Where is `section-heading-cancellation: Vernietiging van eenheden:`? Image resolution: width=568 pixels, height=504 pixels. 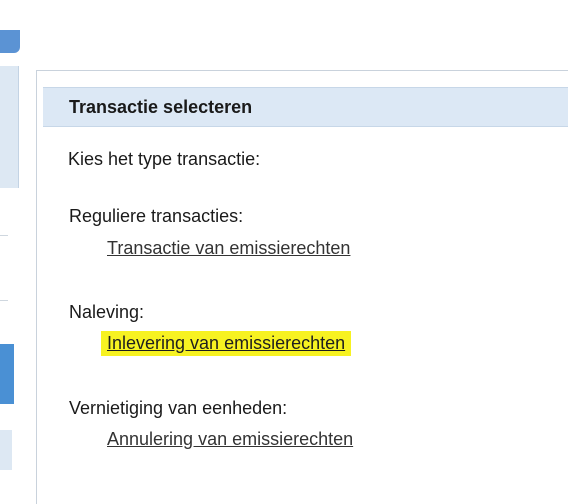 section-heading-cancellation: Vernietiging van eenheden: is located at coordinates (178, 408).